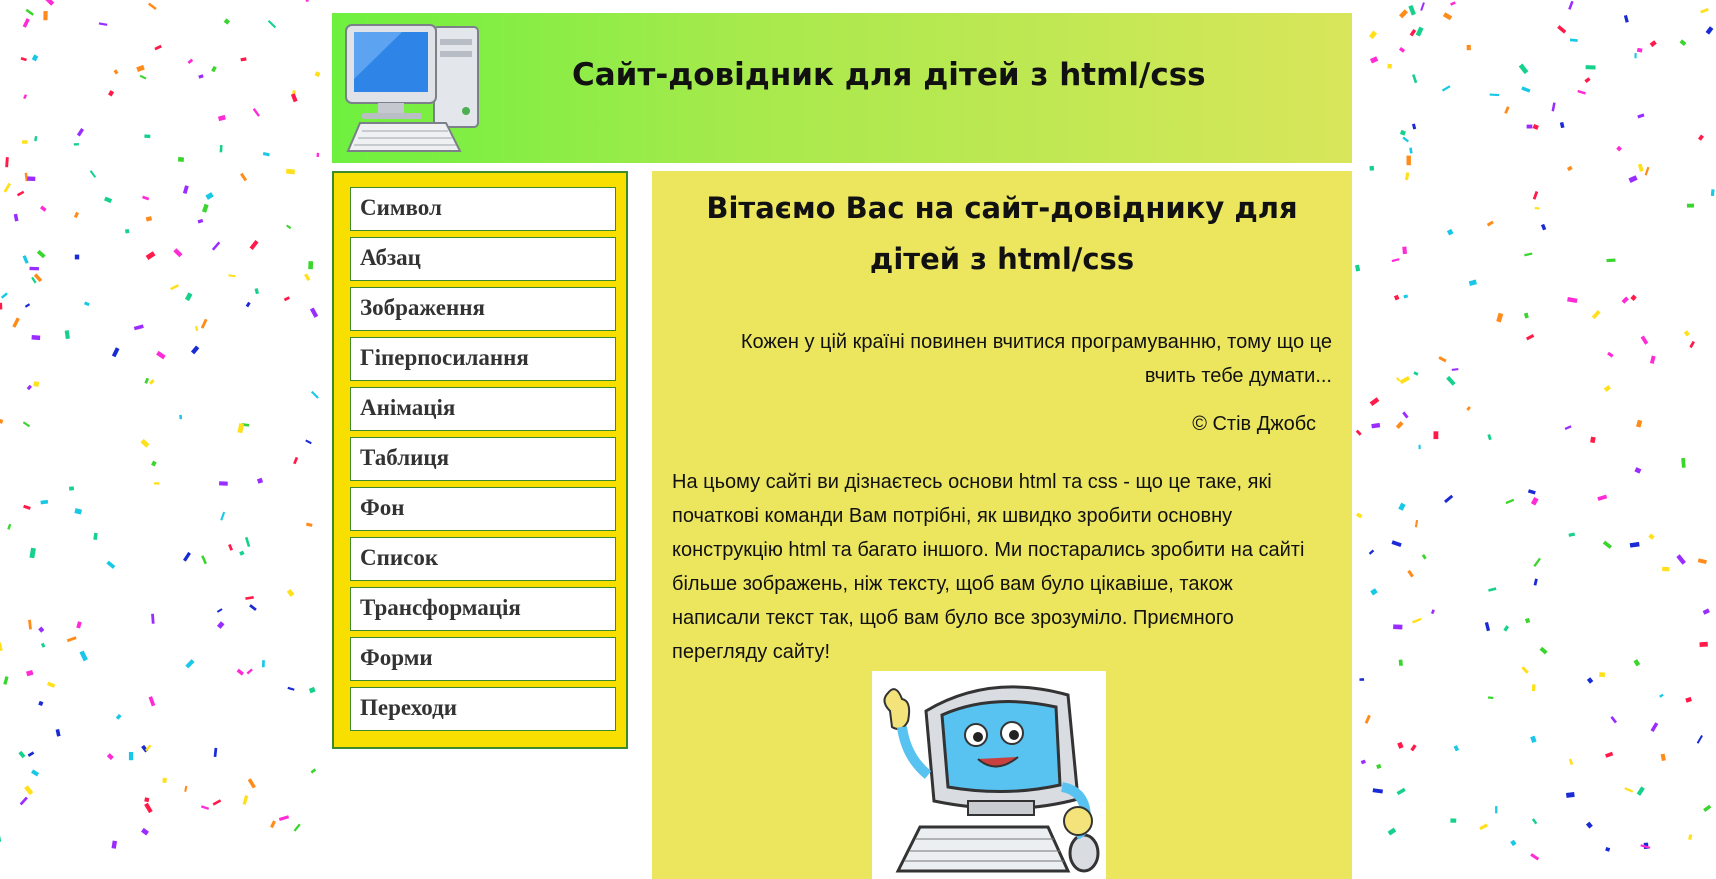 The image size is (1716, 879). Describe the element at coordinates (483, 559) in the screenshot. I see `menu-item-list: Список` at that location.